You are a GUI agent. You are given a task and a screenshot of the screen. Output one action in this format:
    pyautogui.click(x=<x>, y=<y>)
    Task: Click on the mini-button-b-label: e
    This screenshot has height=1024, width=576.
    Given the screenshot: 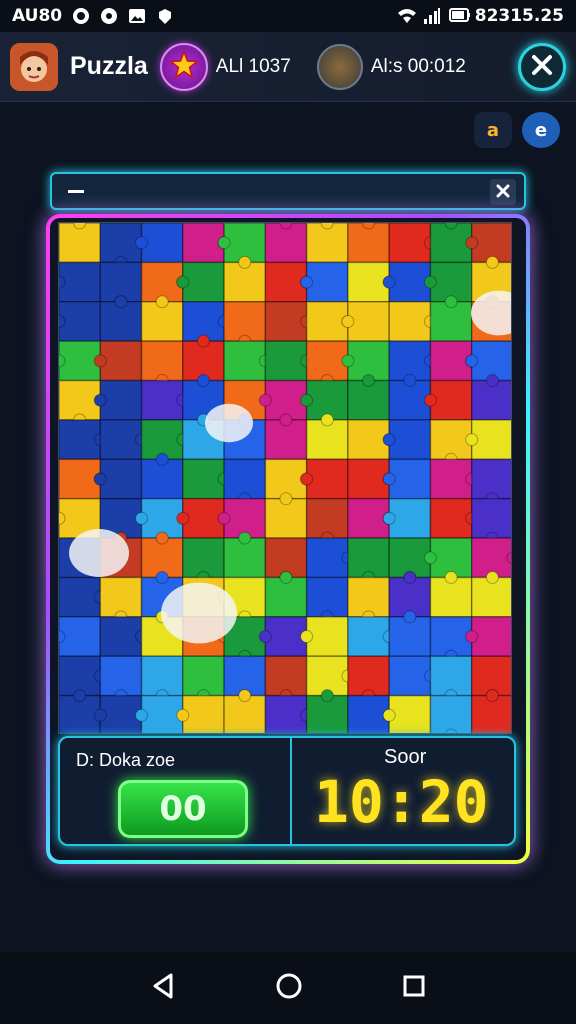 What is the action you would take?
    pyautogui.click(x=541, y=130)
    